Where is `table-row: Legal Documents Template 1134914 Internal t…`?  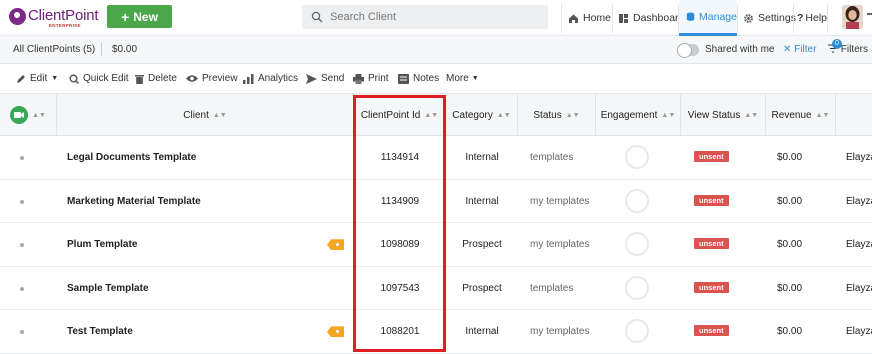
table-row: Legal Documents Template 1134914 Internal t… is located at coordinates (436, 158).